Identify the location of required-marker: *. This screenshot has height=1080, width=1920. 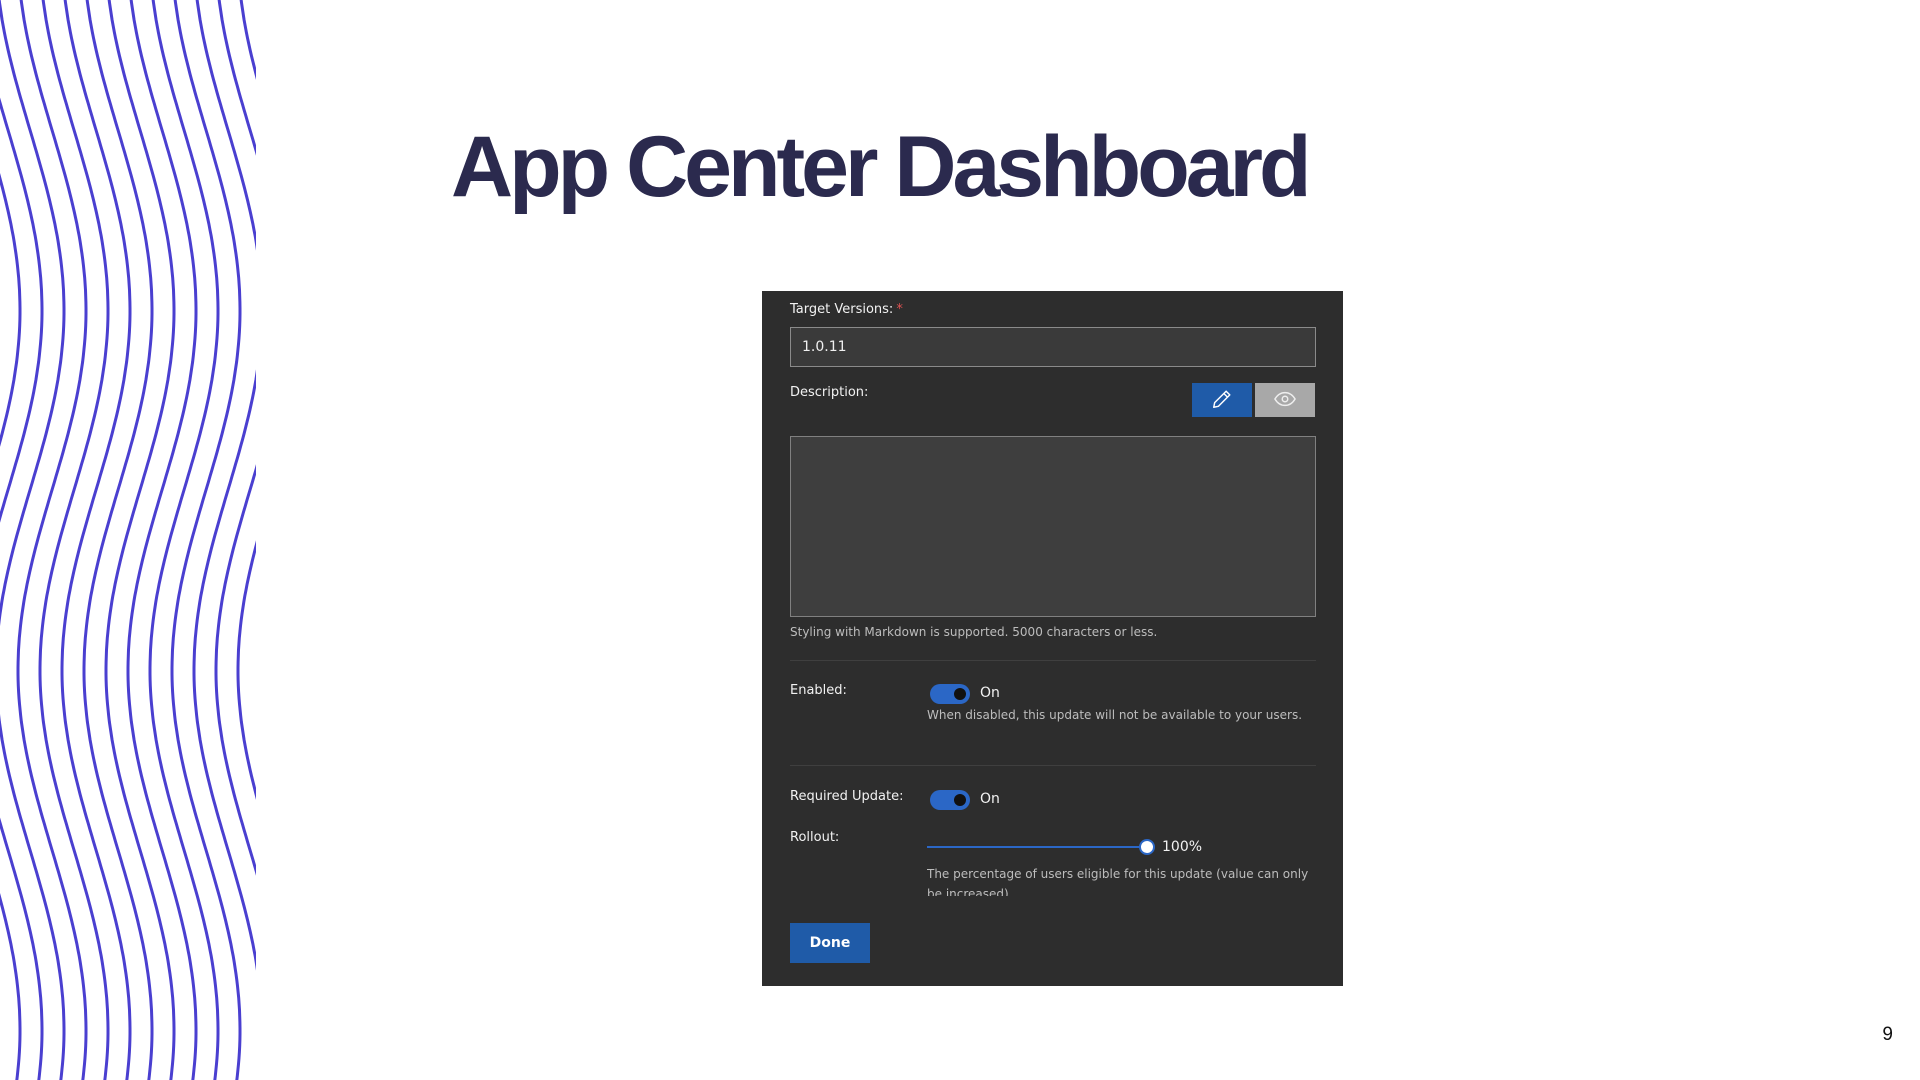
(899, 309).